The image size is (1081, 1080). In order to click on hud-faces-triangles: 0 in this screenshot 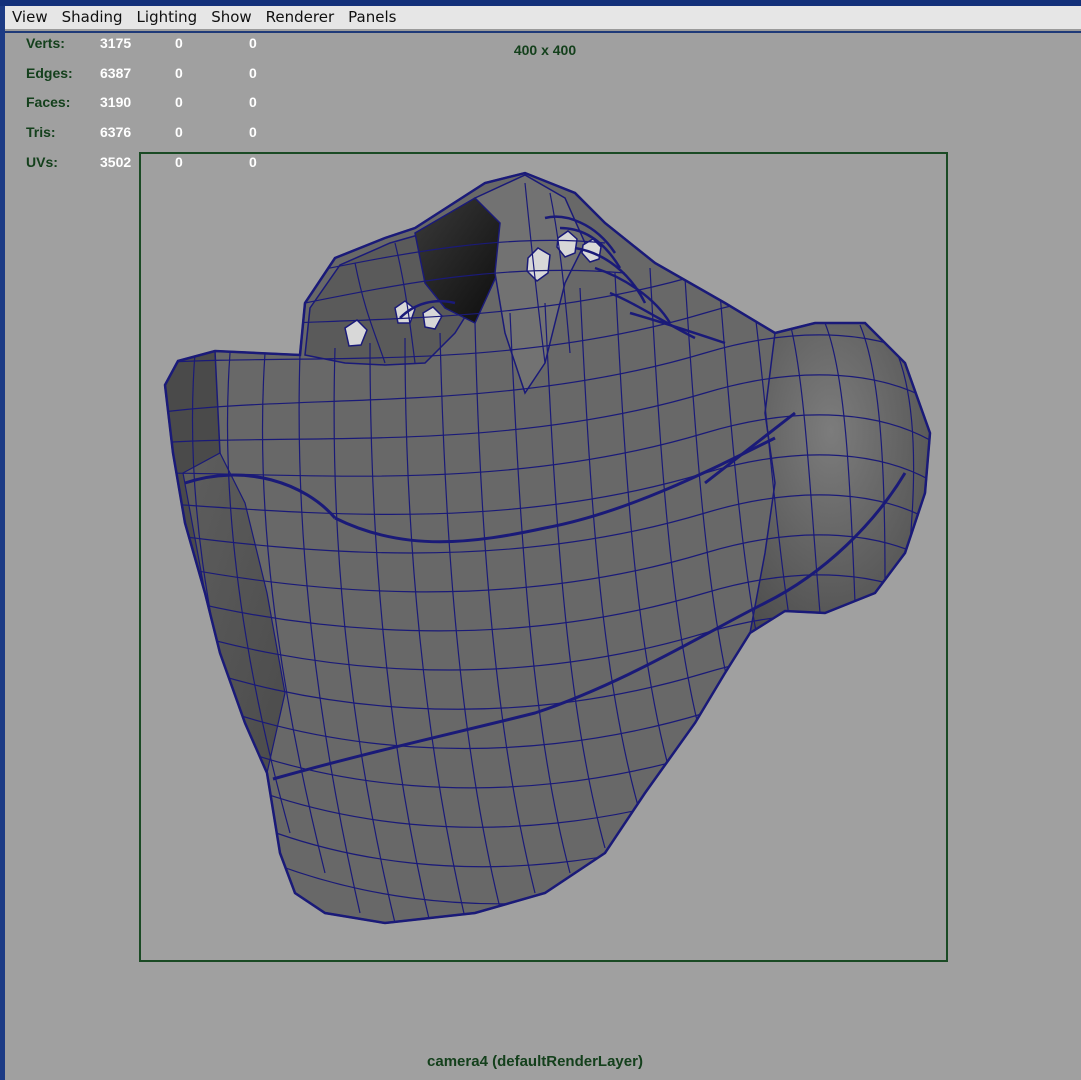, I will do `click(253, 102)`.